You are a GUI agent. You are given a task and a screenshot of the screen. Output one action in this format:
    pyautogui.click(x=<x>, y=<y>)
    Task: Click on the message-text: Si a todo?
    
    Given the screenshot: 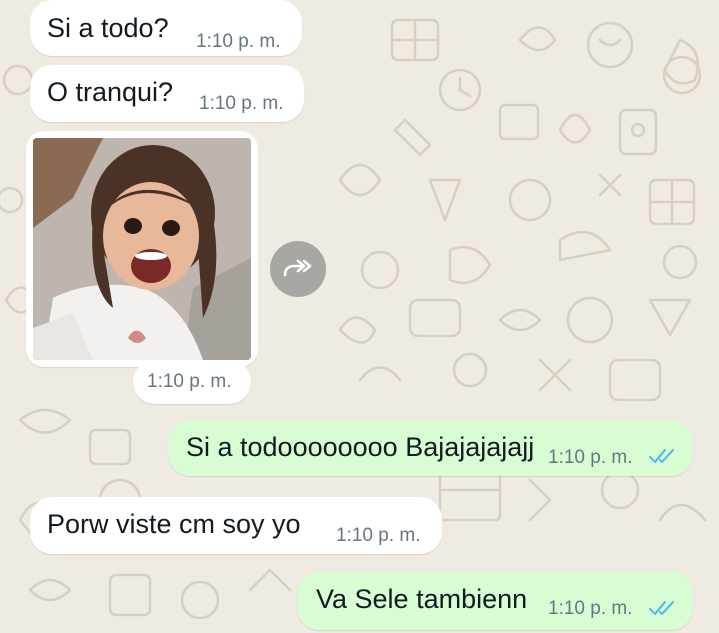 What is the action you would take?
    pyautogui.click(x=108, y=28)
    